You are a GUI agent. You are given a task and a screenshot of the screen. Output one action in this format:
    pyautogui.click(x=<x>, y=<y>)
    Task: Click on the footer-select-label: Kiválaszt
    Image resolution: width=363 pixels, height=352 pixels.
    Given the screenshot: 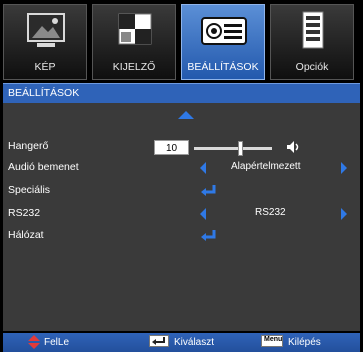 What is the action you would take?
    pyautogui.click(x=194, y=342)
    